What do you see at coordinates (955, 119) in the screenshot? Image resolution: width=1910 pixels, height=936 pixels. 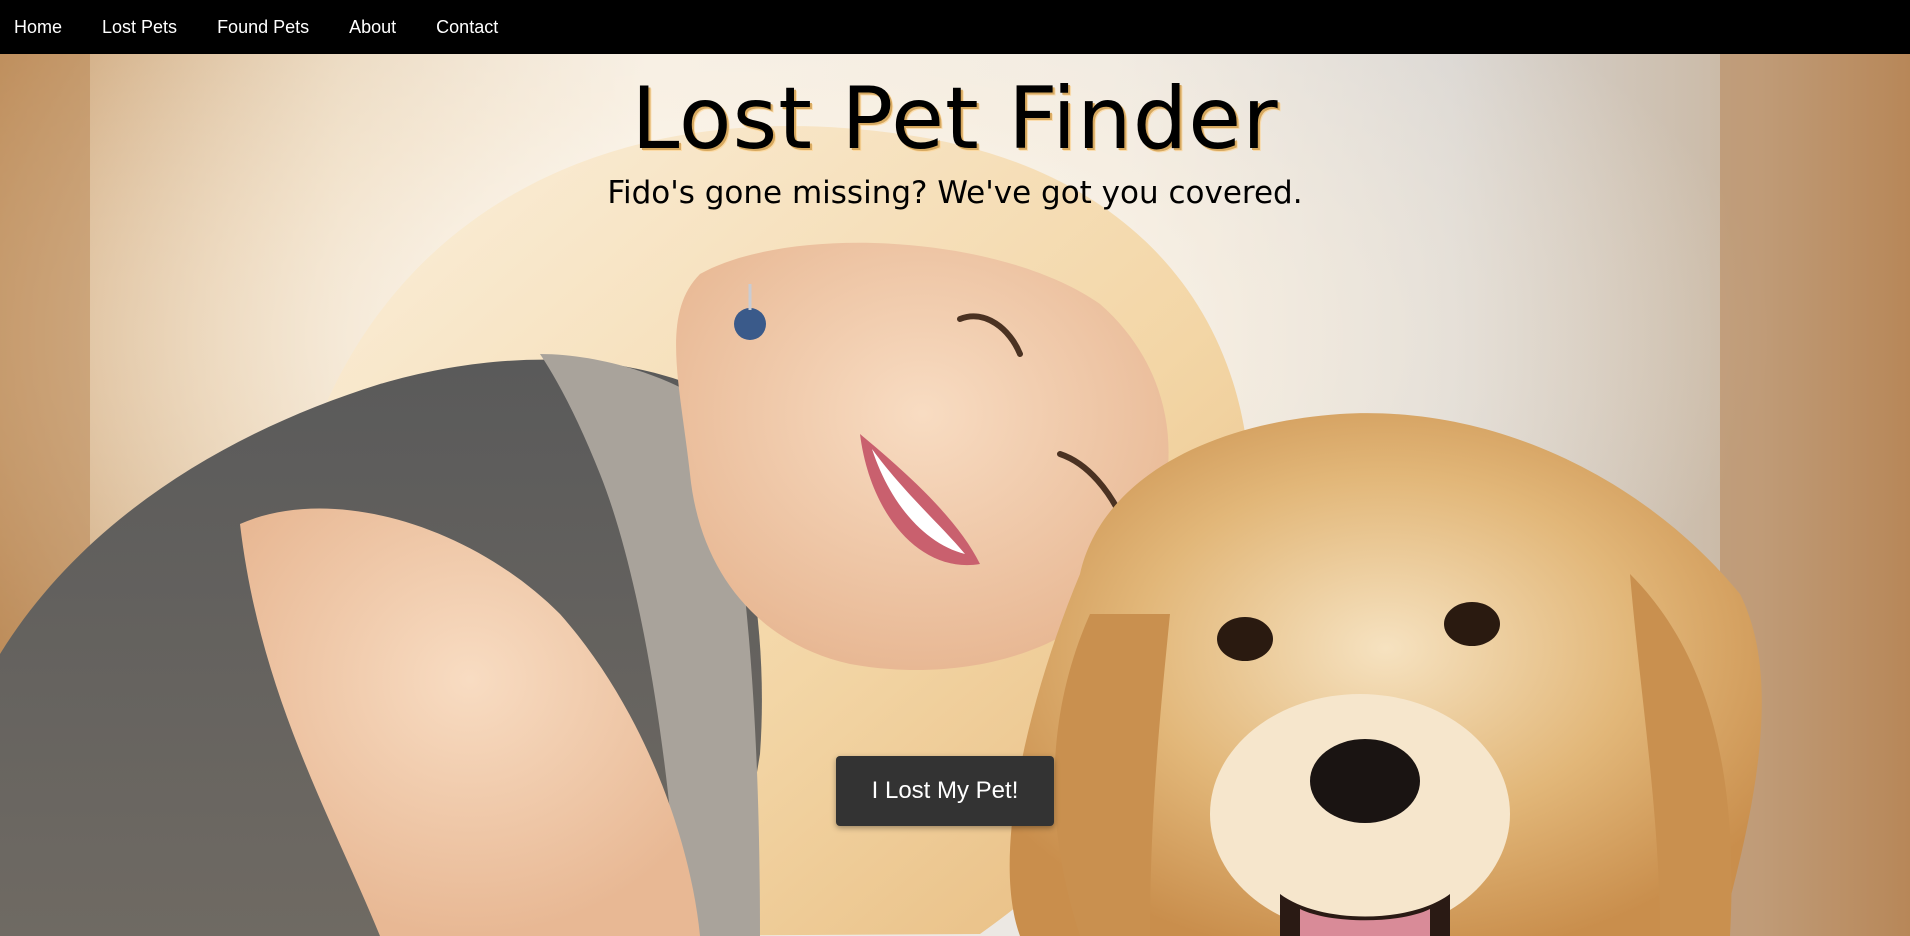 I see `page-title: Lost Pet Finder` at bounding box center [955, 119].